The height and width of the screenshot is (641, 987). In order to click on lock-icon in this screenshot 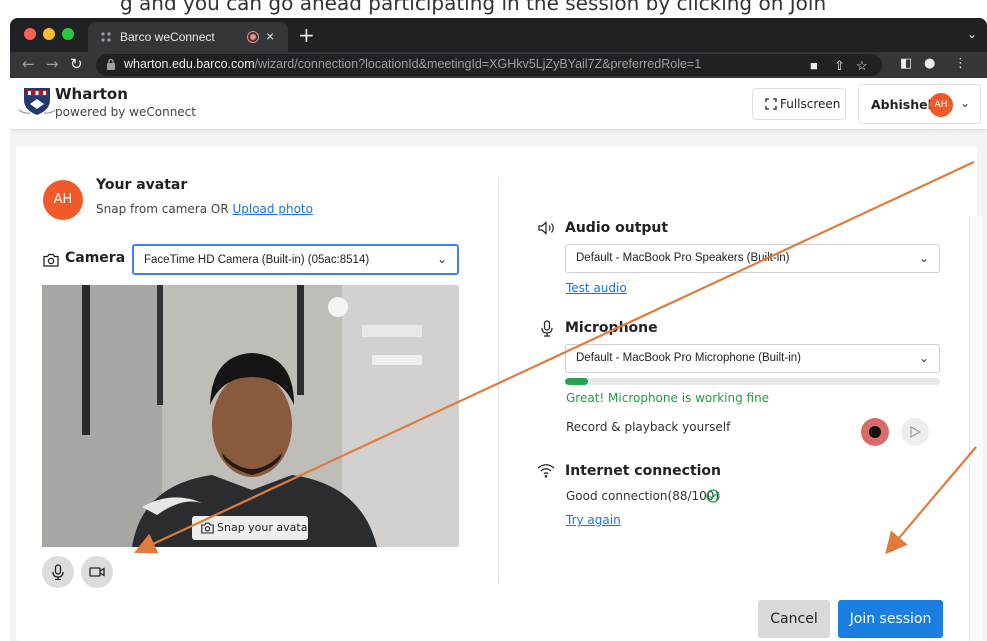, I will do `click(111, 64)`.